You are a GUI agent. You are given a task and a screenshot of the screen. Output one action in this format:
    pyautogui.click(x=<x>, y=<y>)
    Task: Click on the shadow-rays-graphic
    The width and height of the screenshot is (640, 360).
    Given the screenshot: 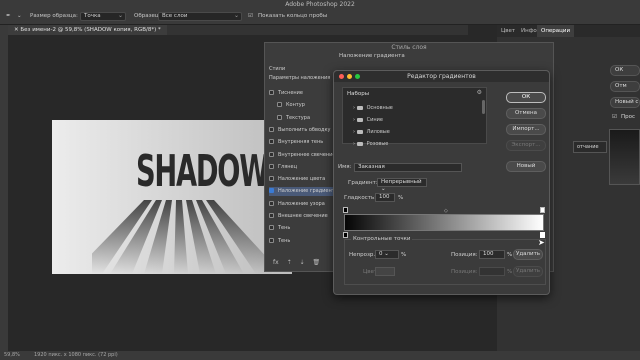 What is the action you would take?
    pyautogui.click(x=182, y=237)
    